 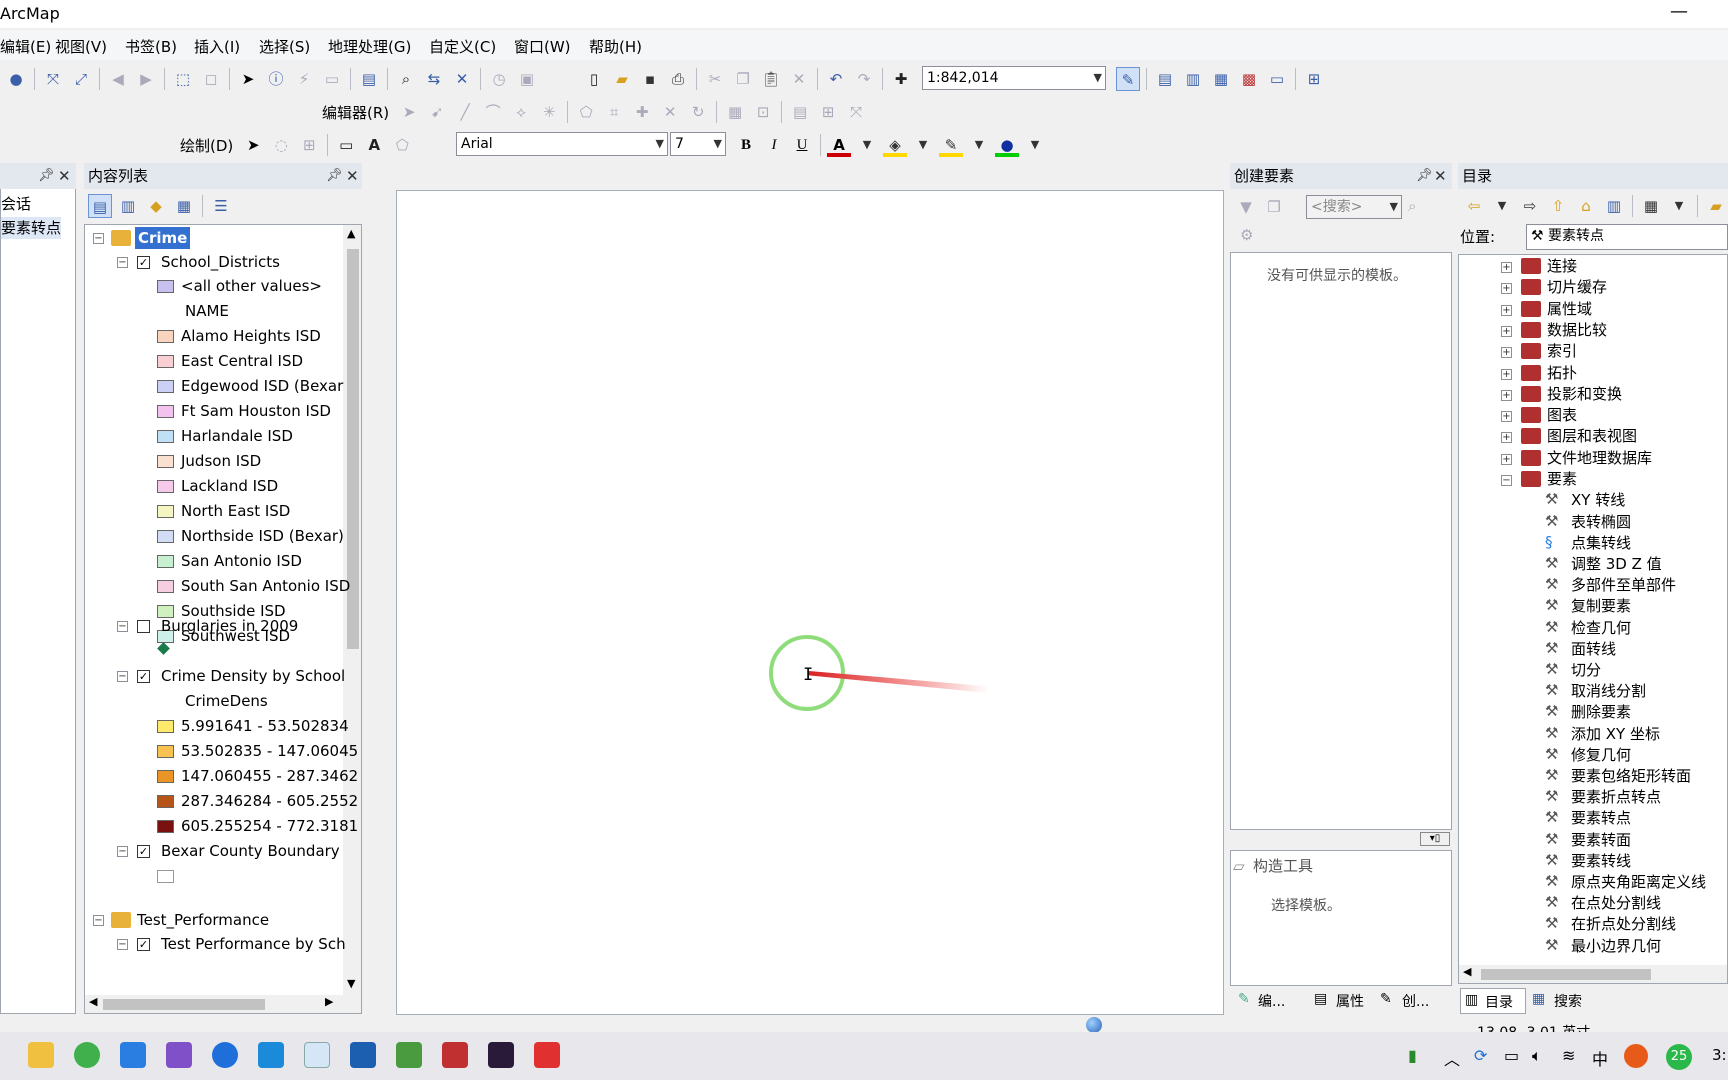 What do you see at coordinates (678, 79) in the screenshot?
I see `print-icon: ⎙` at bounding box center [678, 79].